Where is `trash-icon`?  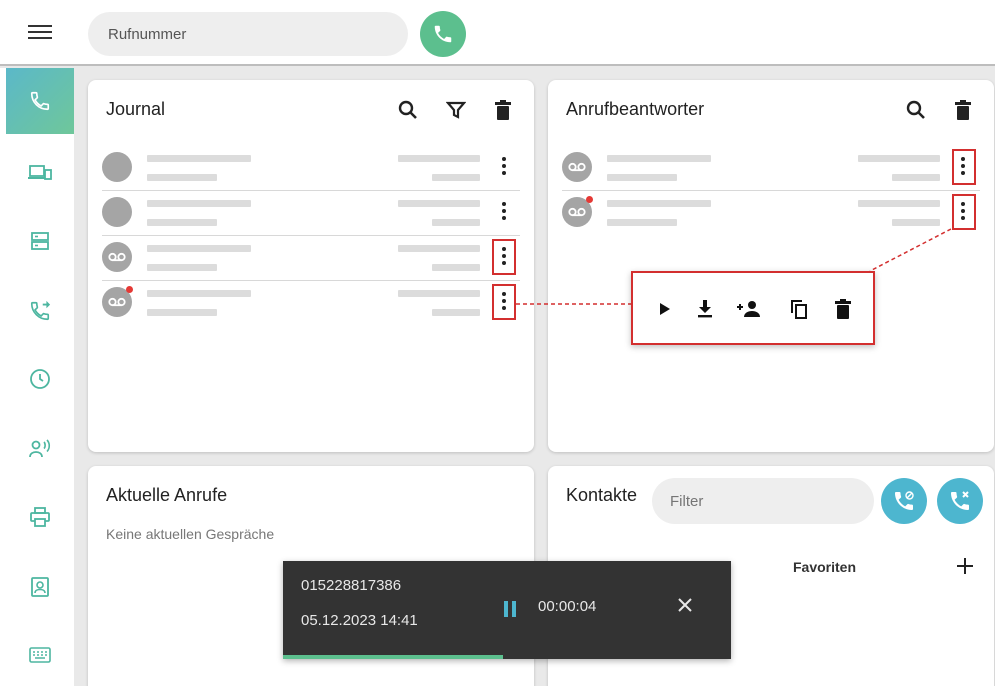 trash-icon is located at coordinates (843, 309).